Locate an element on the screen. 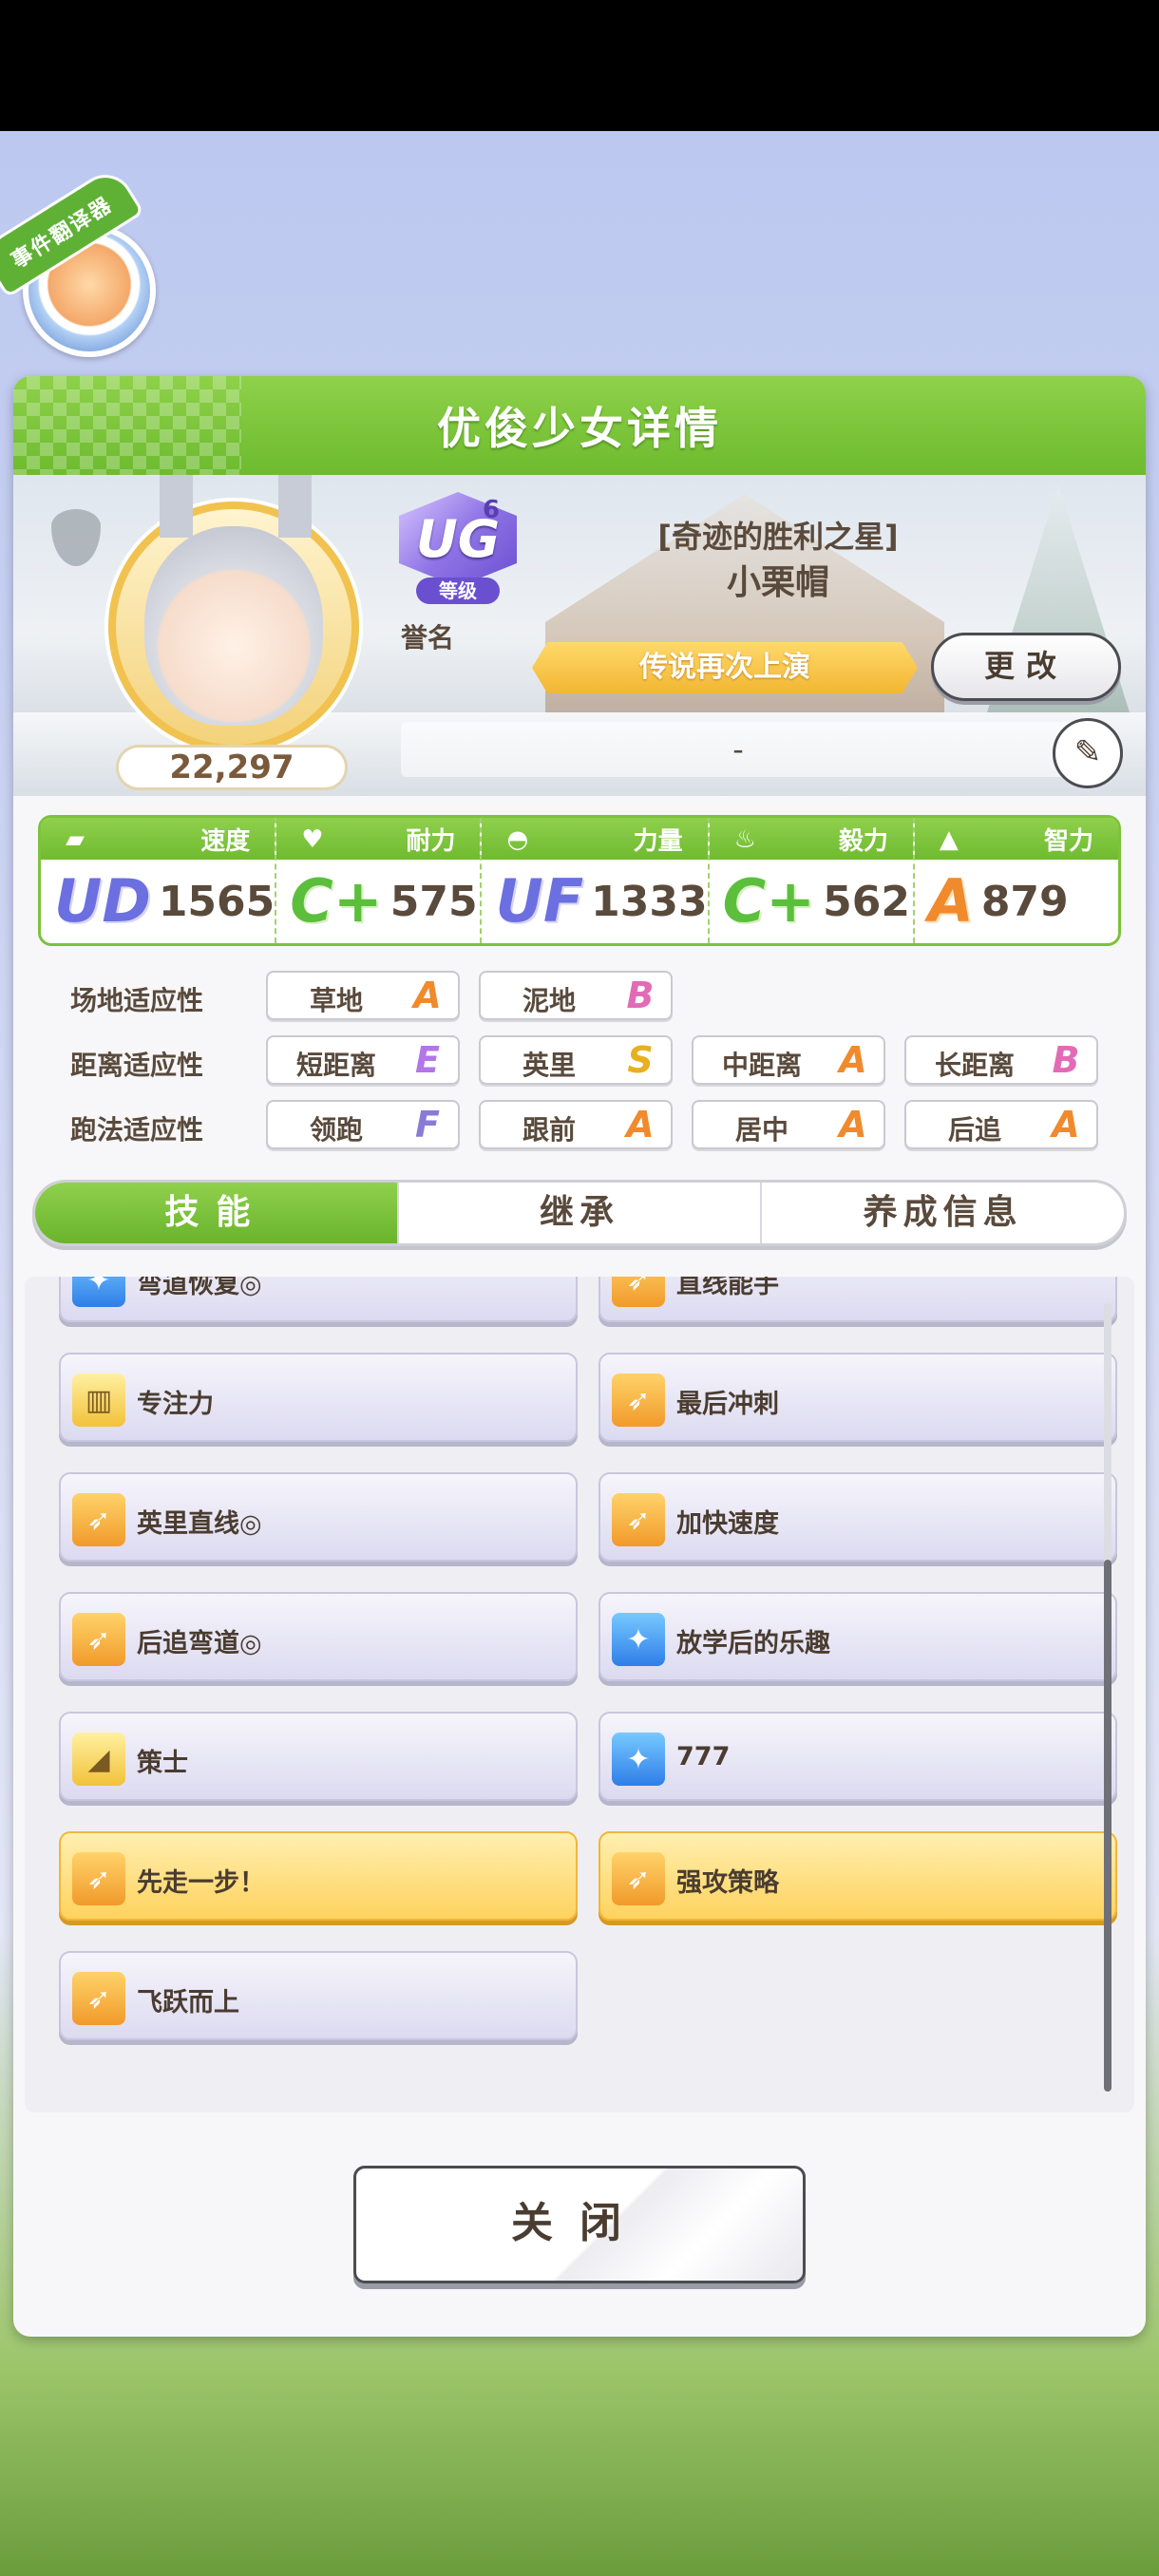 This screenshot has height=2576, width=1159. debuff-icon: ◢ is located at coordinates (98, 1759).